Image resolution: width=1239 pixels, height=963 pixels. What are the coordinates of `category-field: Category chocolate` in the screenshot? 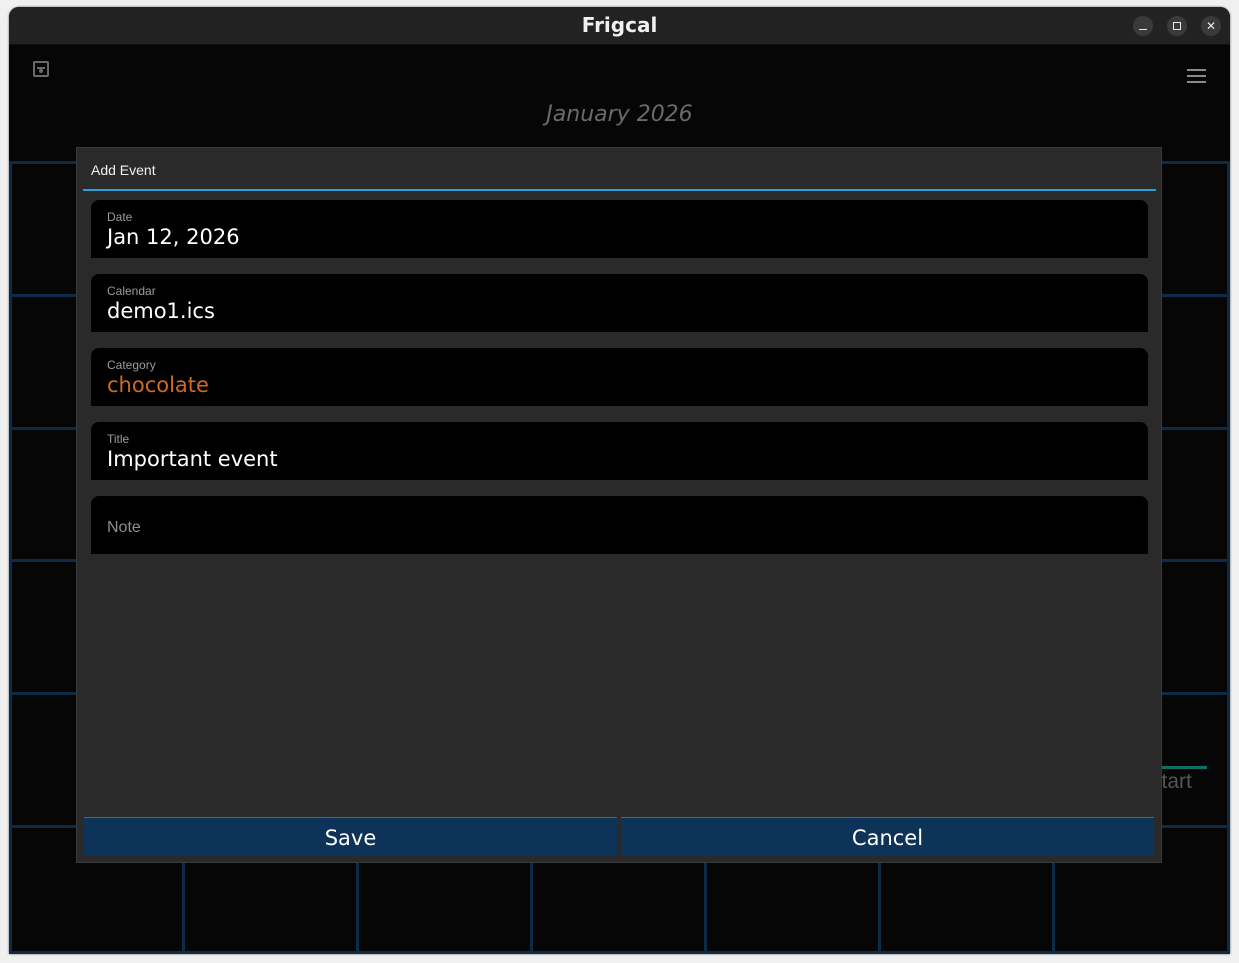 It's located at (619, 377).